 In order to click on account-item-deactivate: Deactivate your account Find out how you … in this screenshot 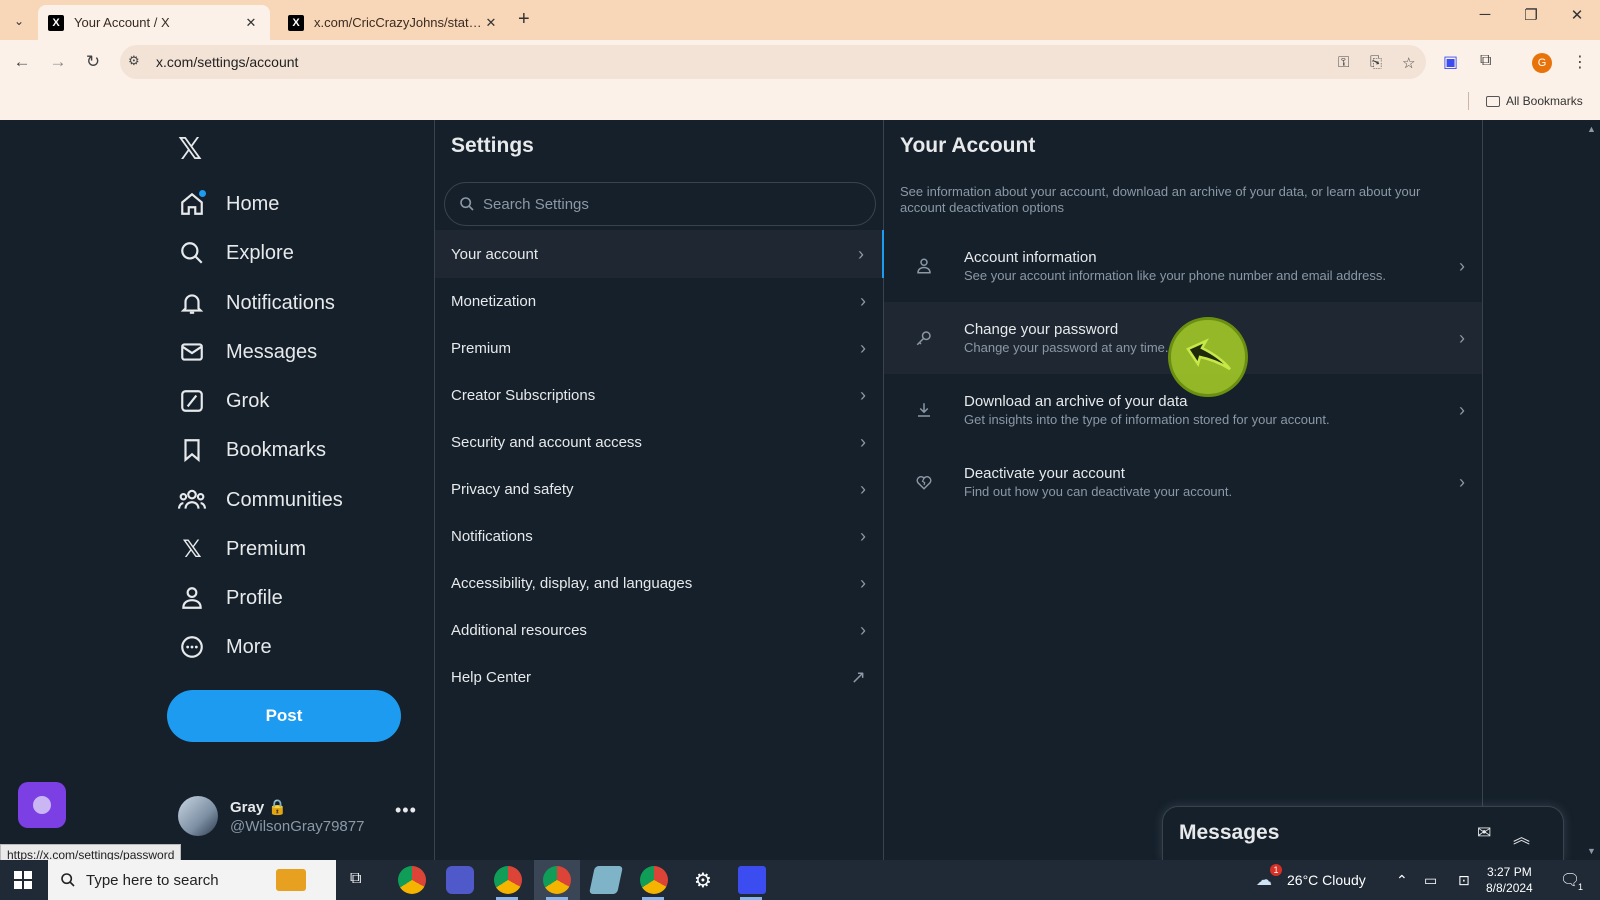, I will do `click(1183, 482)`.